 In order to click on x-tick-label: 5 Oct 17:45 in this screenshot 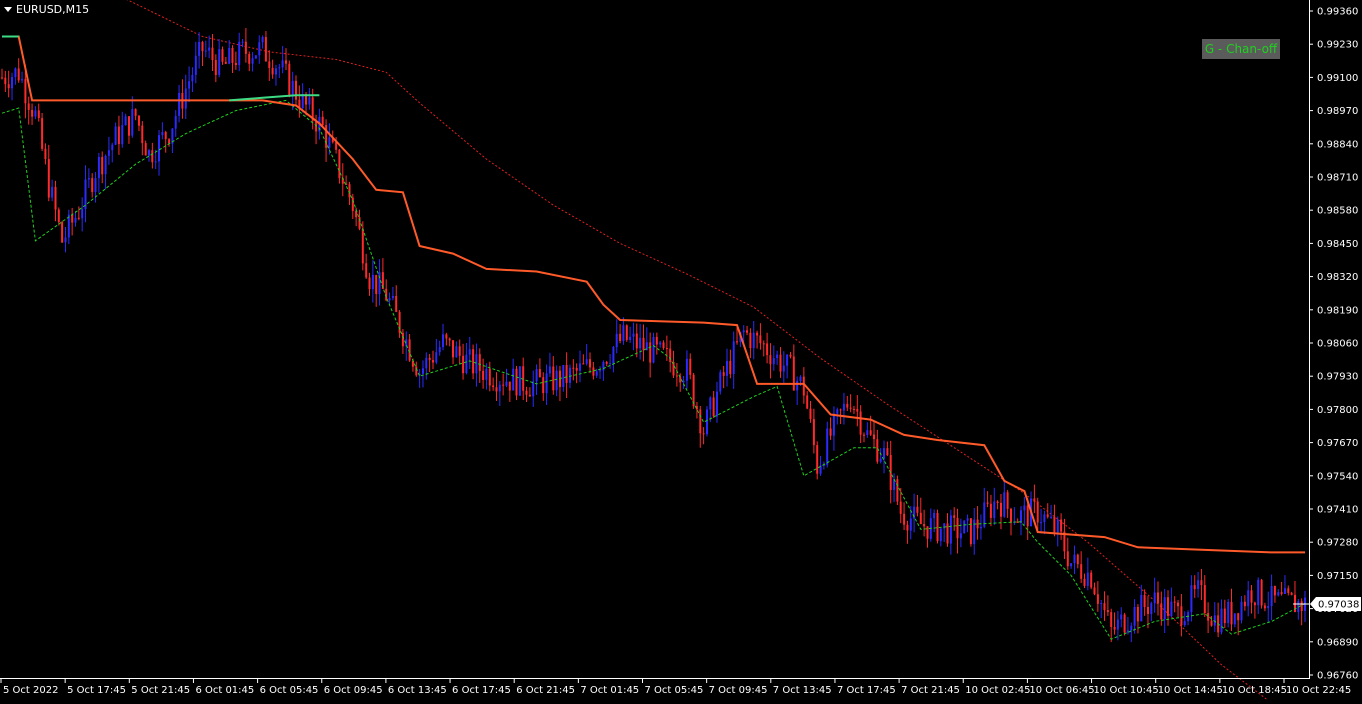, I will do `click(96, 690)`.